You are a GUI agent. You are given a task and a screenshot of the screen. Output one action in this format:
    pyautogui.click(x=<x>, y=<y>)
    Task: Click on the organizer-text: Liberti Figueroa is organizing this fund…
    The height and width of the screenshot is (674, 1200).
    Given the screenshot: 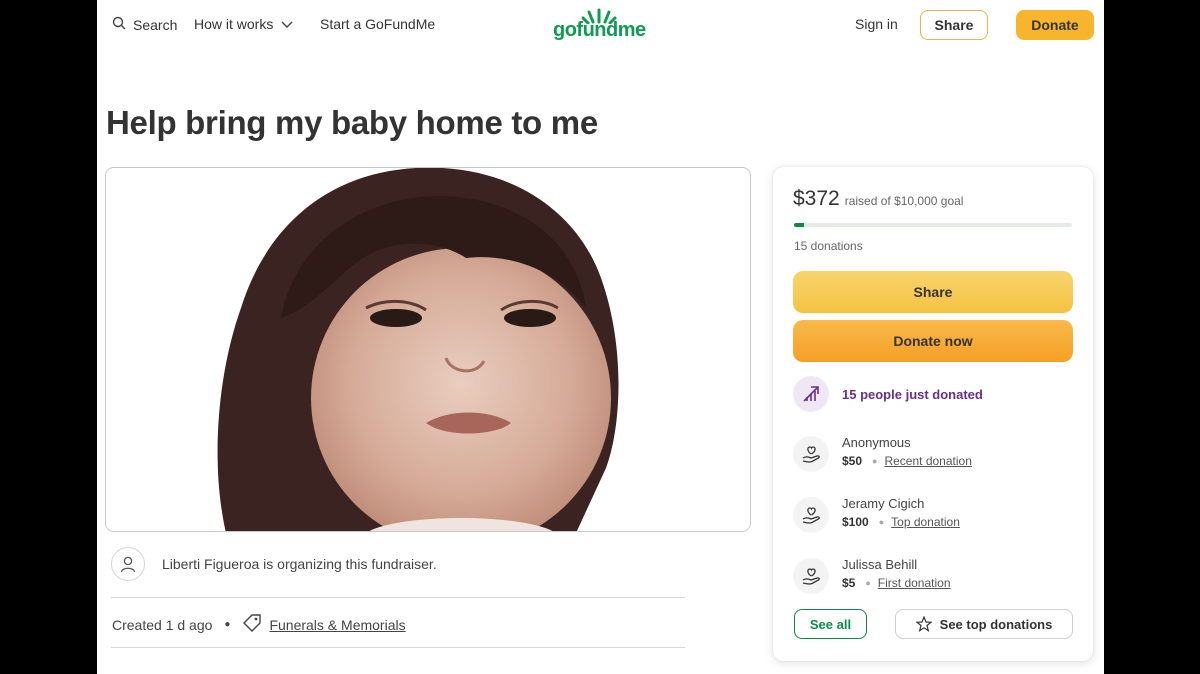 What is the action you would take?
    pyautogui.click(x=299, y=564)
    